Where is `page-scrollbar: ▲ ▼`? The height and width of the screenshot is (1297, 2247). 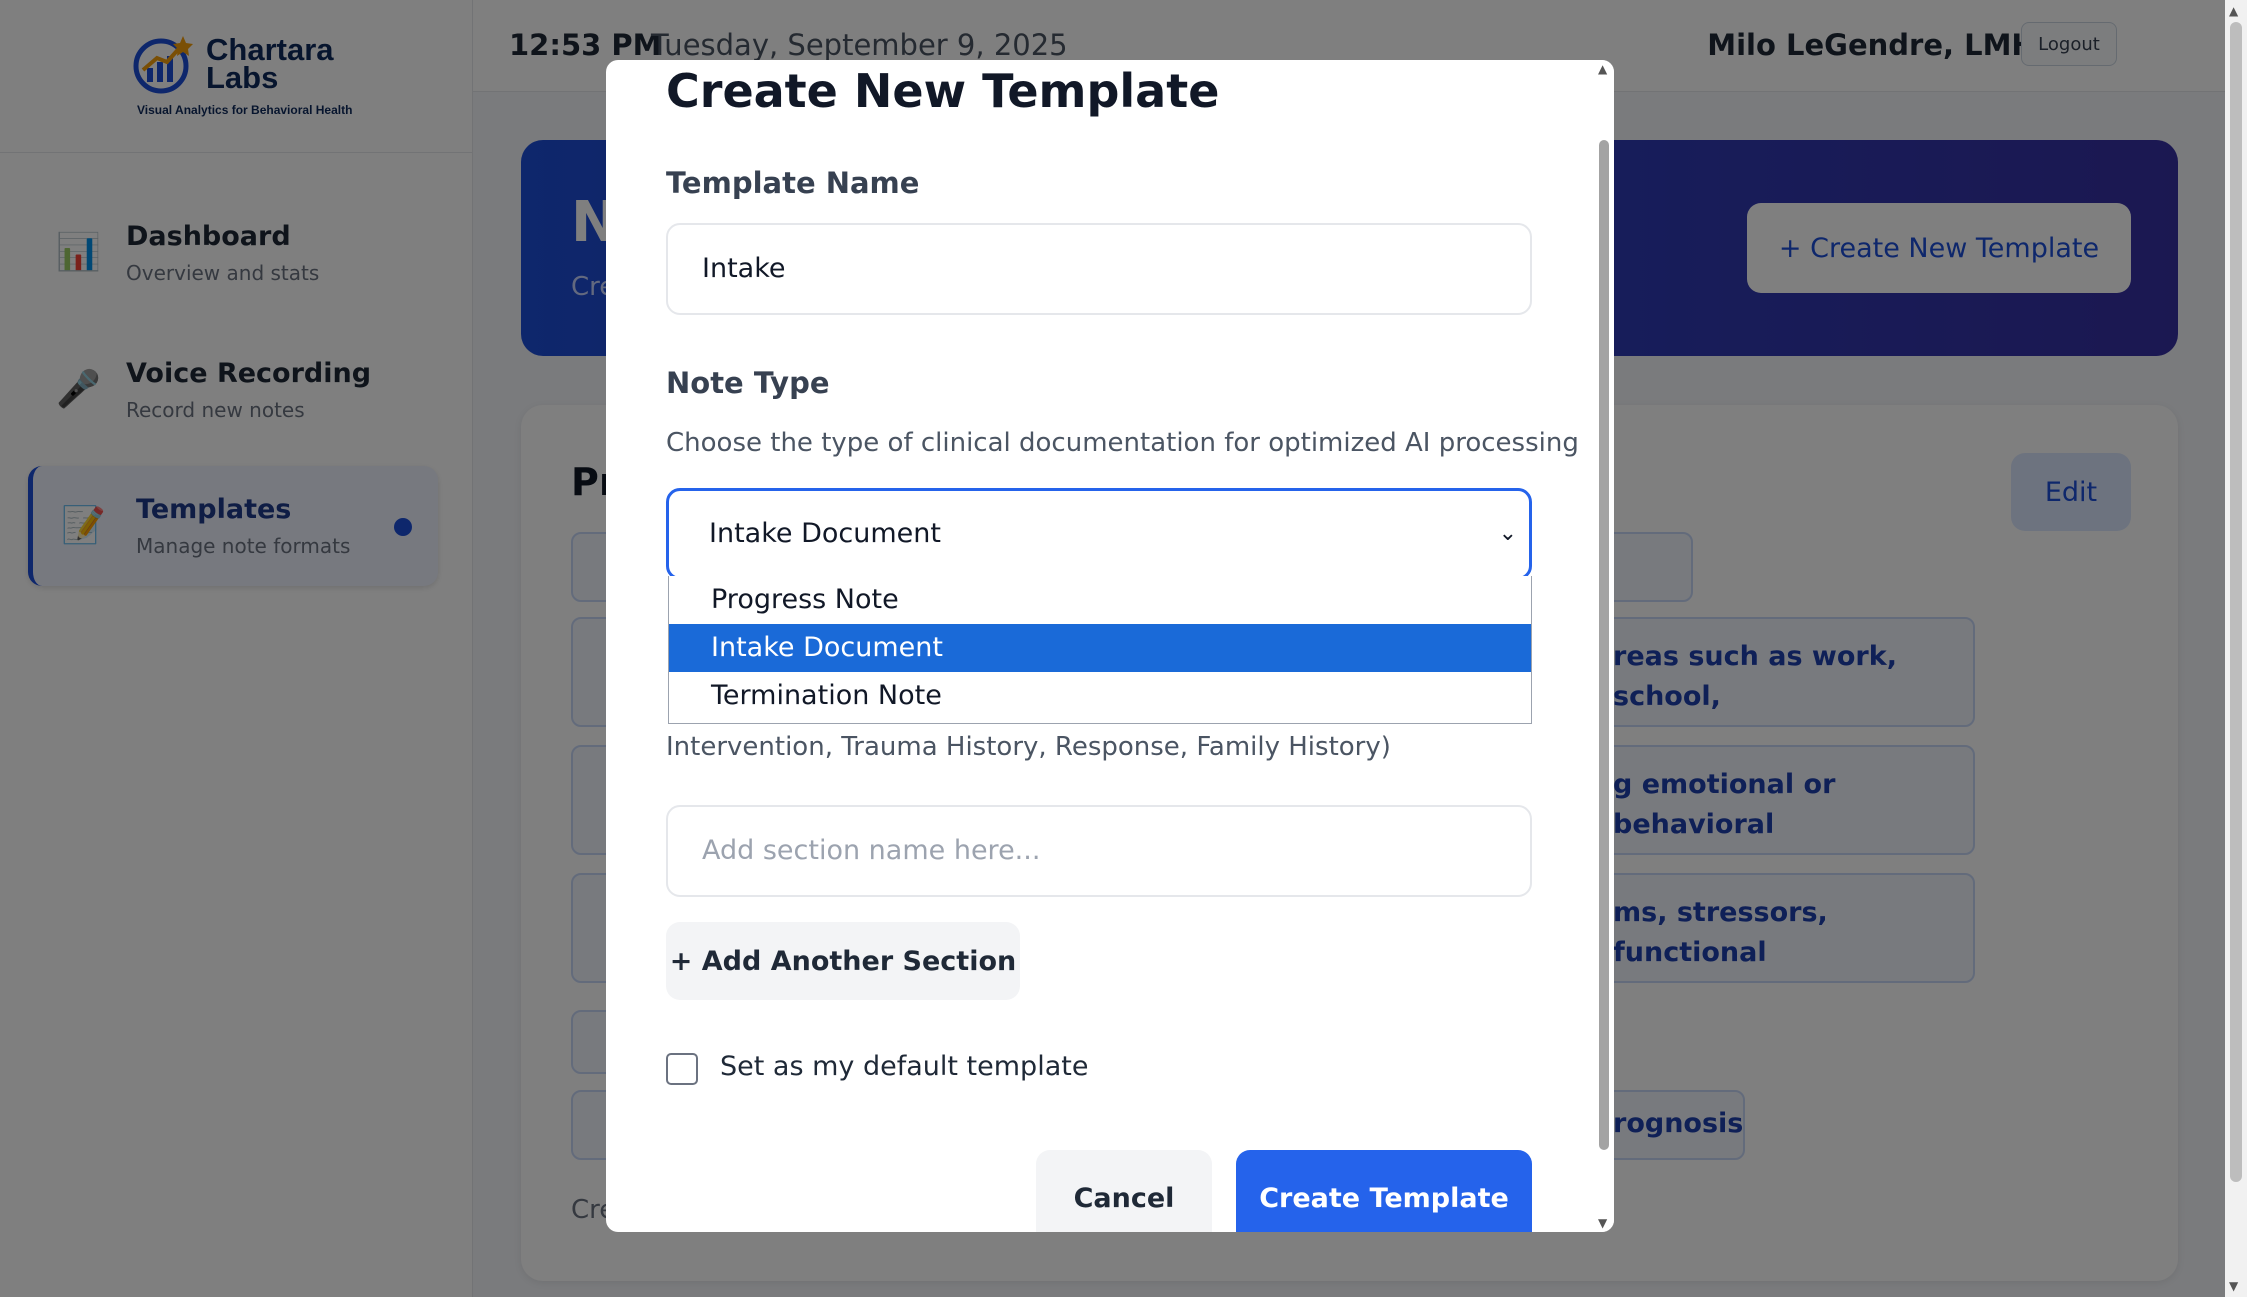
page-scrollbar: ▲ ▼ is located at coordinates (2236, 648).